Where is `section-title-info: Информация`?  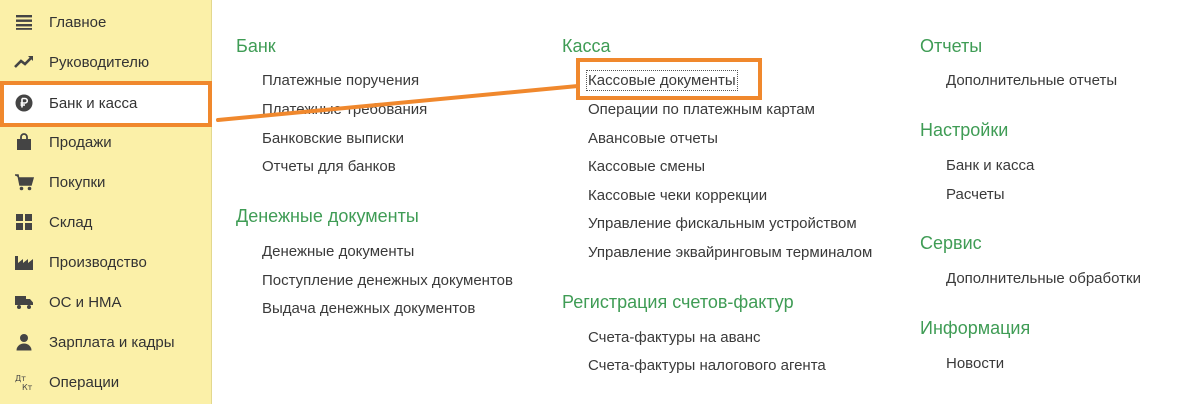 section-title-info: Информация is located at coordinates (975, 328).